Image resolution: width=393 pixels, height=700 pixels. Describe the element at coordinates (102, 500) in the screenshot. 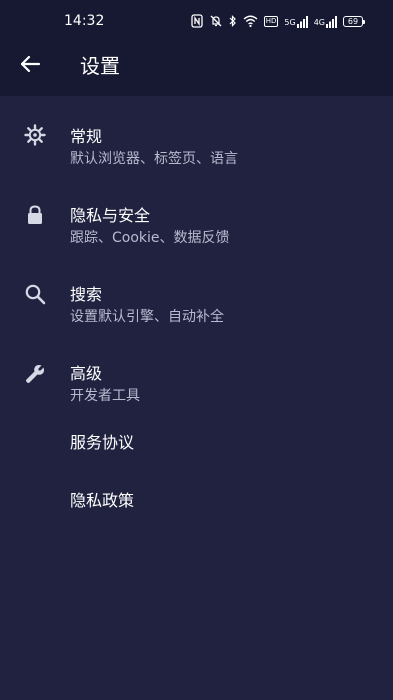

I see `settings-item-title: 隐私政策` at that location.